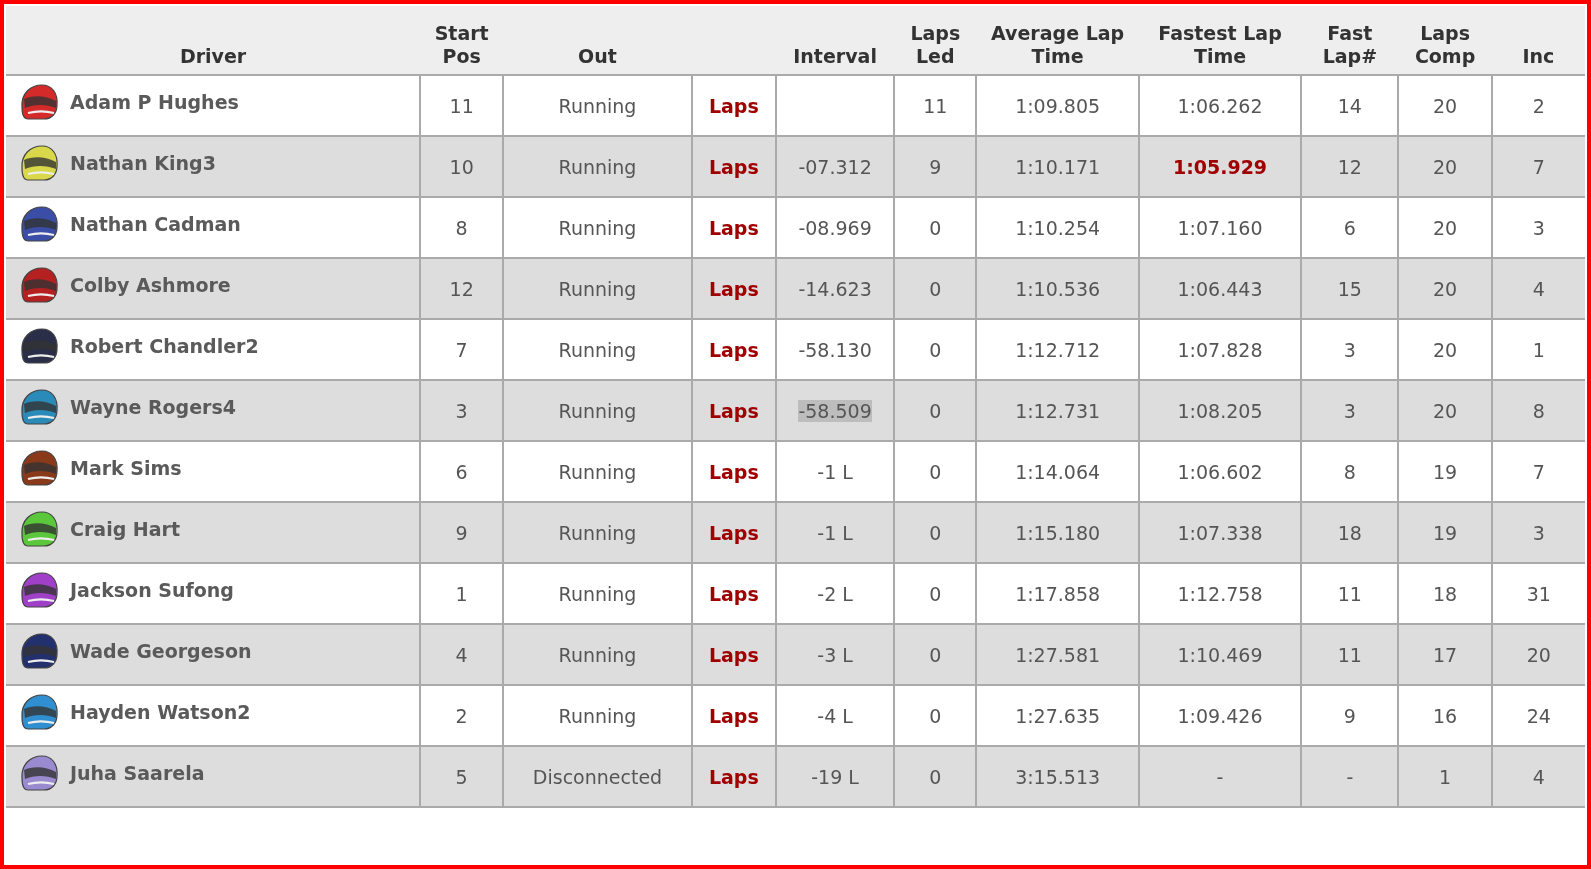  Describe the element at coordinates (1445, 715) in the screenshot. I see `table-cell: 16` at that location.